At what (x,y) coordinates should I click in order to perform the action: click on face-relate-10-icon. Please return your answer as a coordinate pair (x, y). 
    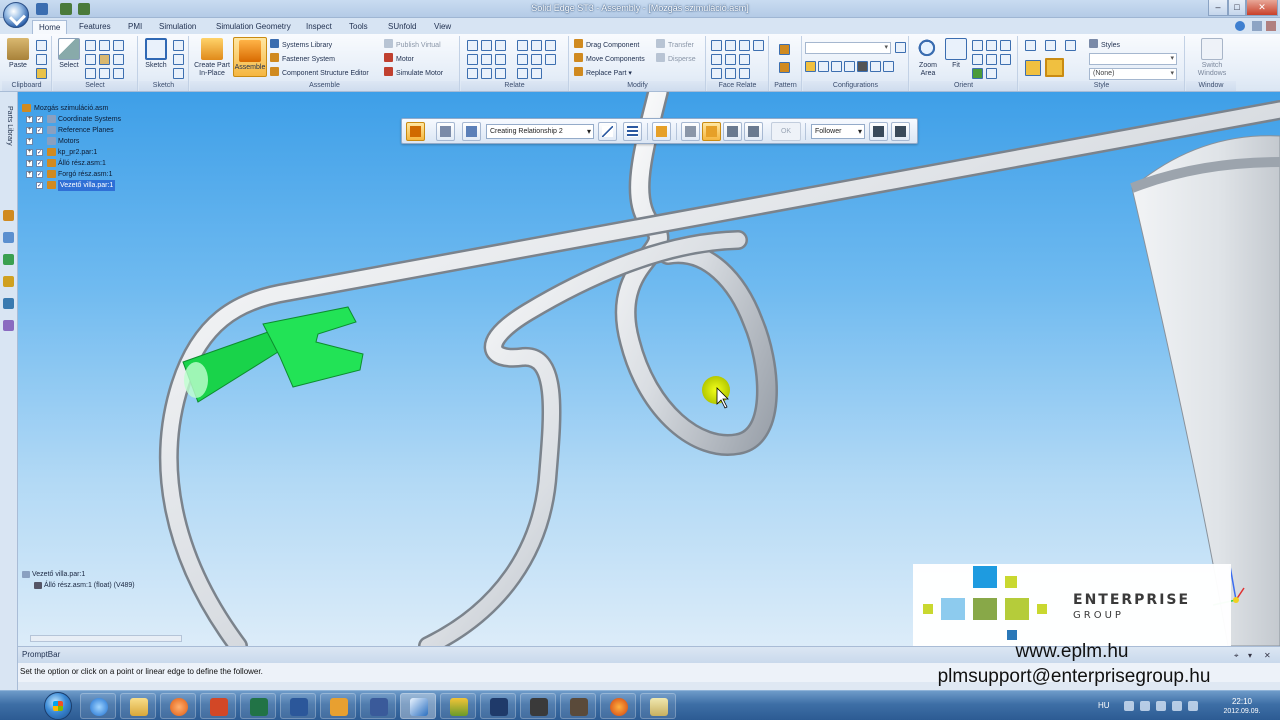
    Looking at the image, I should click on (744, 73).